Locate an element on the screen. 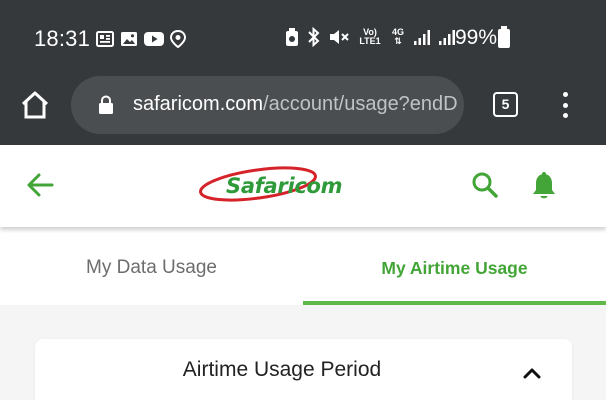 Image resolution: width=606 pixels, height=400 pixels. search-icon is located at coordinates (485, 185).